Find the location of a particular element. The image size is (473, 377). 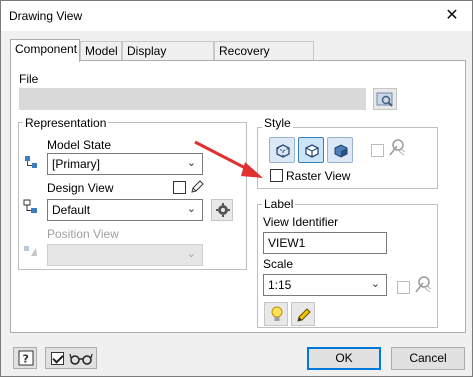

position-view-select: ⌄ is located at coordinates (125, 255).